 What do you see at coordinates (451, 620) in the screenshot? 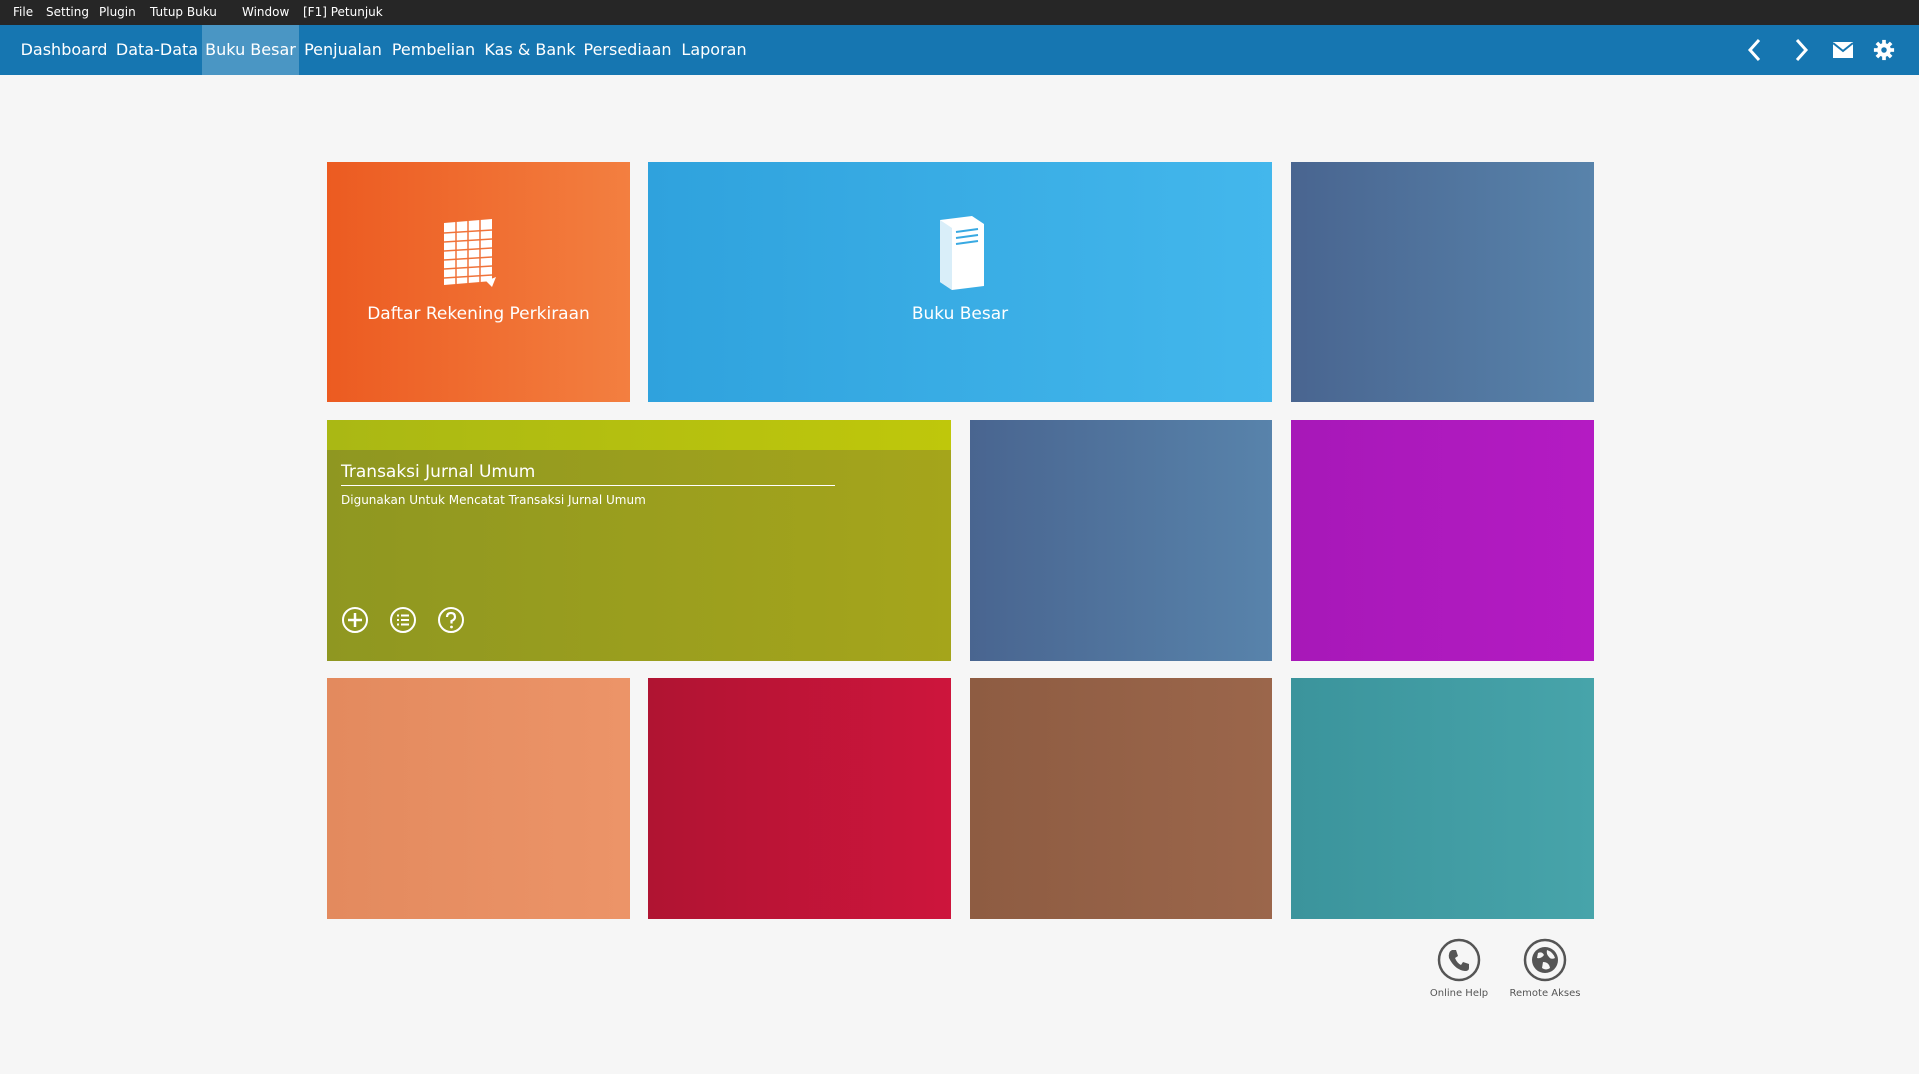
I see `help-circle-icon` at bounding box center [451, 620].